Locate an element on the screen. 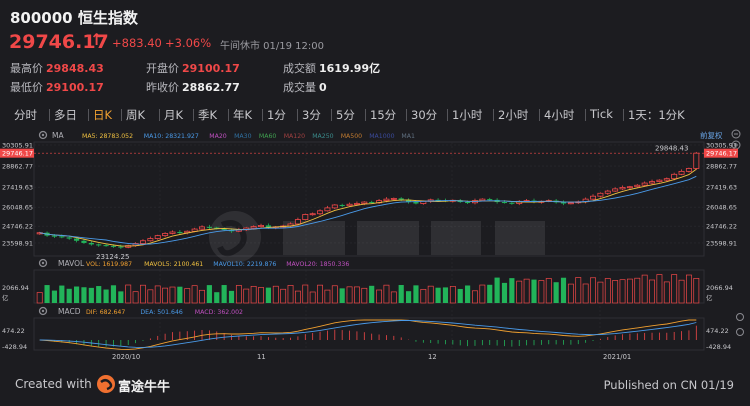 Image resolution: width=750 pixels, height=406 pixels. brand-name: 富途牛牛 is located at coordinates (144, 387).